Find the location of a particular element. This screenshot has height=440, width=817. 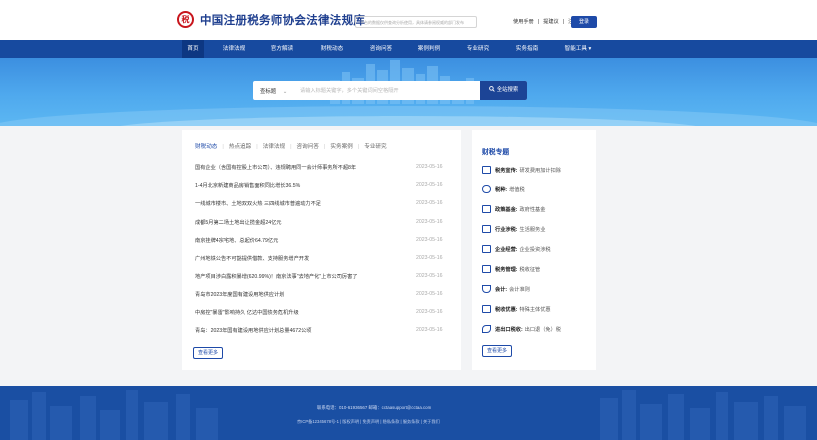

topic-item: 行业涉税: 生活服务业 is located at coordinates (513, 229).